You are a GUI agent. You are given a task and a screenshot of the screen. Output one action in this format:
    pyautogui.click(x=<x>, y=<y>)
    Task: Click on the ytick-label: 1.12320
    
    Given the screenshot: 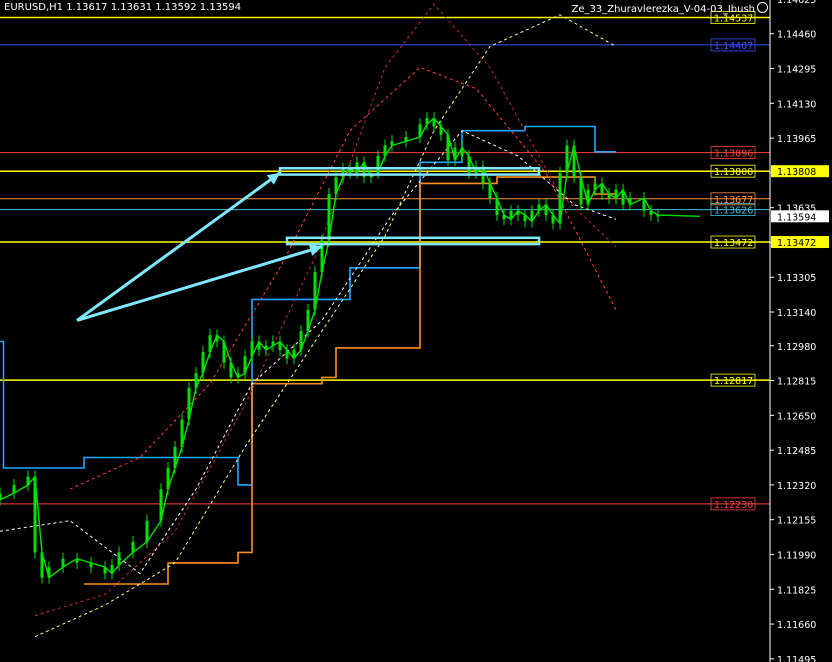 What is the action you would take?
    pyautogui.click(x=796, y=486)
    